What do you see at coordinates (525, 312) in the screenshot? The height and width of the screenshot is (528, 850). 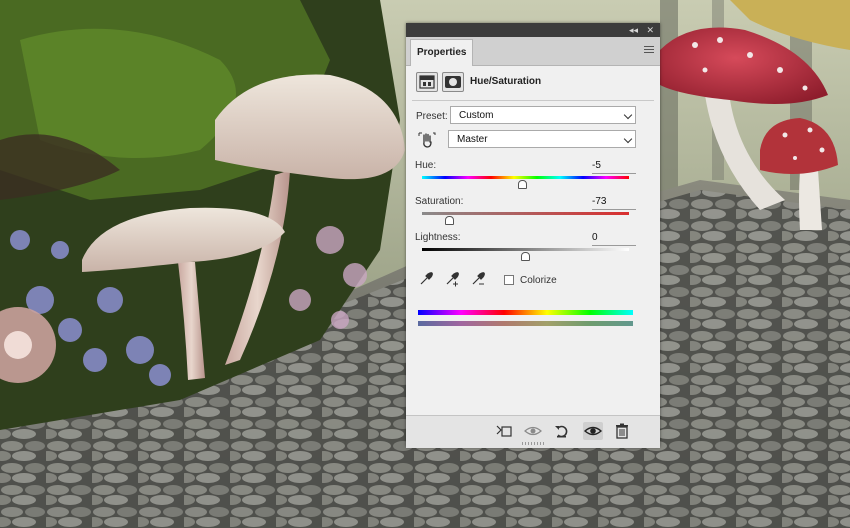 I see `input-color-bar` at bounding box center [525, 312].